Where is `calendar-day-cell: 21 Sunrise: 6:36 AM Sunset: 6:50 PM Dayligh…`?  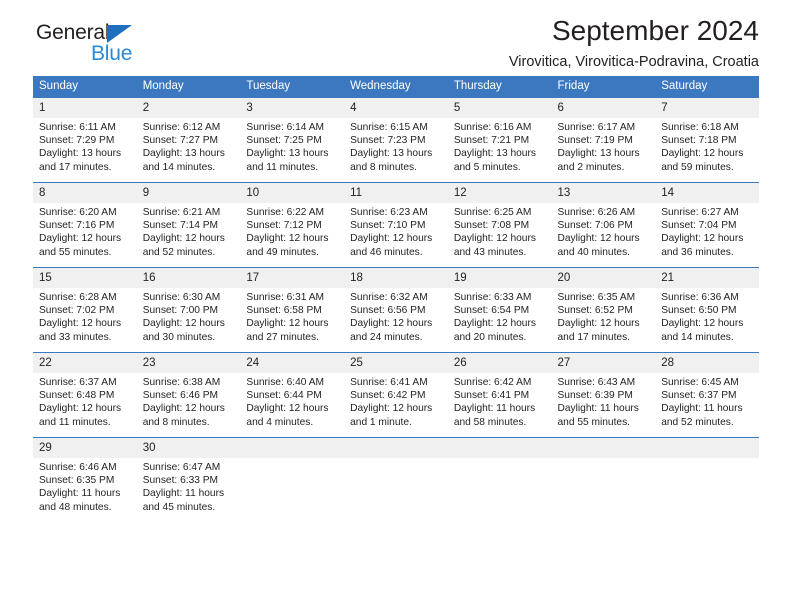 calendar-day-cell: 21 Sunrise: 6:36 AM Sunset: 6:50 PM Dayligh… is located at coordinates (707, 310).